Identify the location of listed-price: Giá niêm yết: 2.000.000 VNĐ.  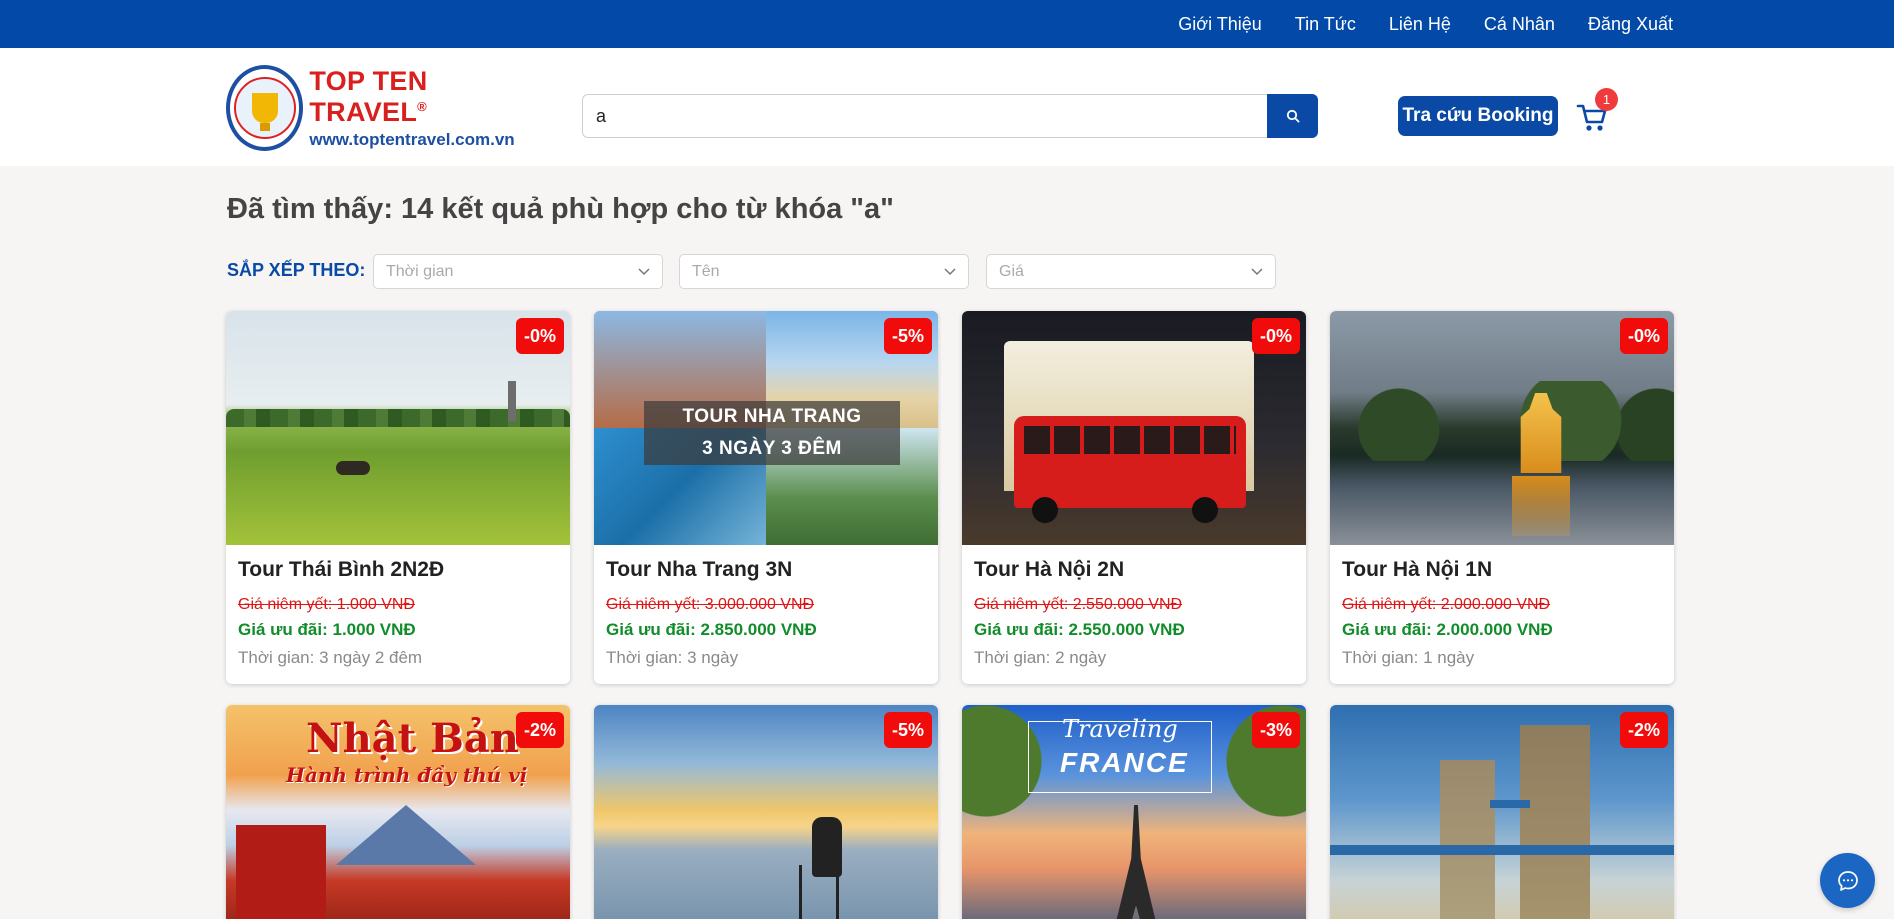
(1446, 604).